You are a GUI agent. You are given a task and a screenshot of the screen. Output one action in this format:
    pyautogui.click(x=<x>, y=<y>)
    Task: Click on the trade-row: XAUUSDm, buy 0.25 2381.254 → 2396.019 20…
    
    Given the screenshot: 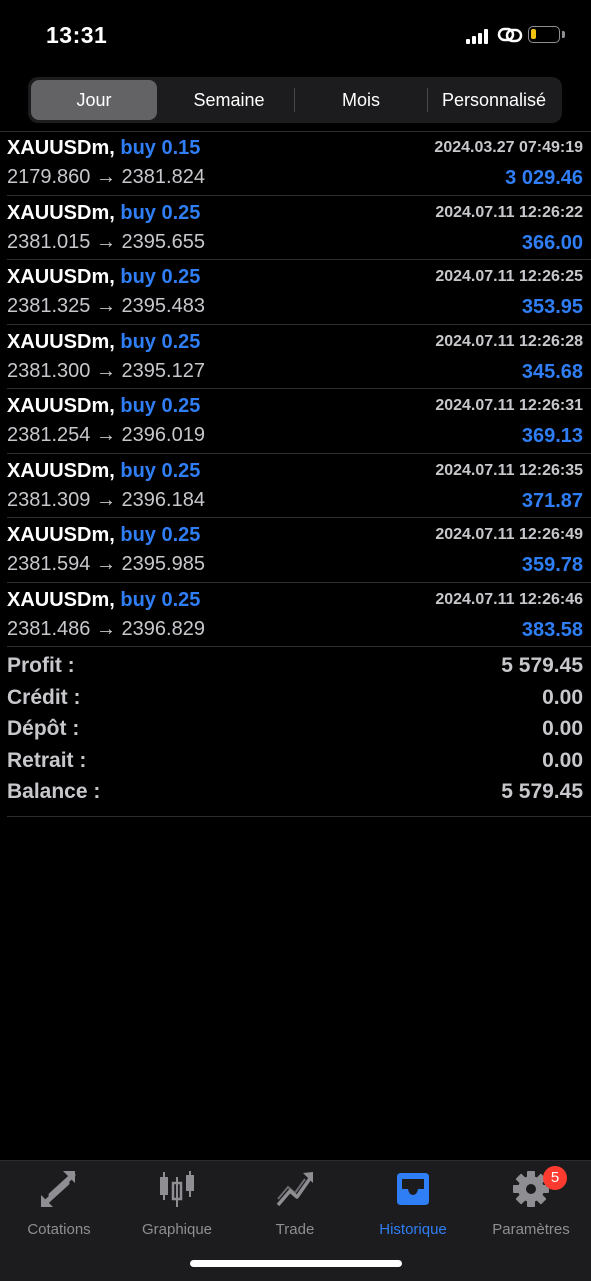 What is the action you would take?
    pyautogui.click(x=299, y=421)
    